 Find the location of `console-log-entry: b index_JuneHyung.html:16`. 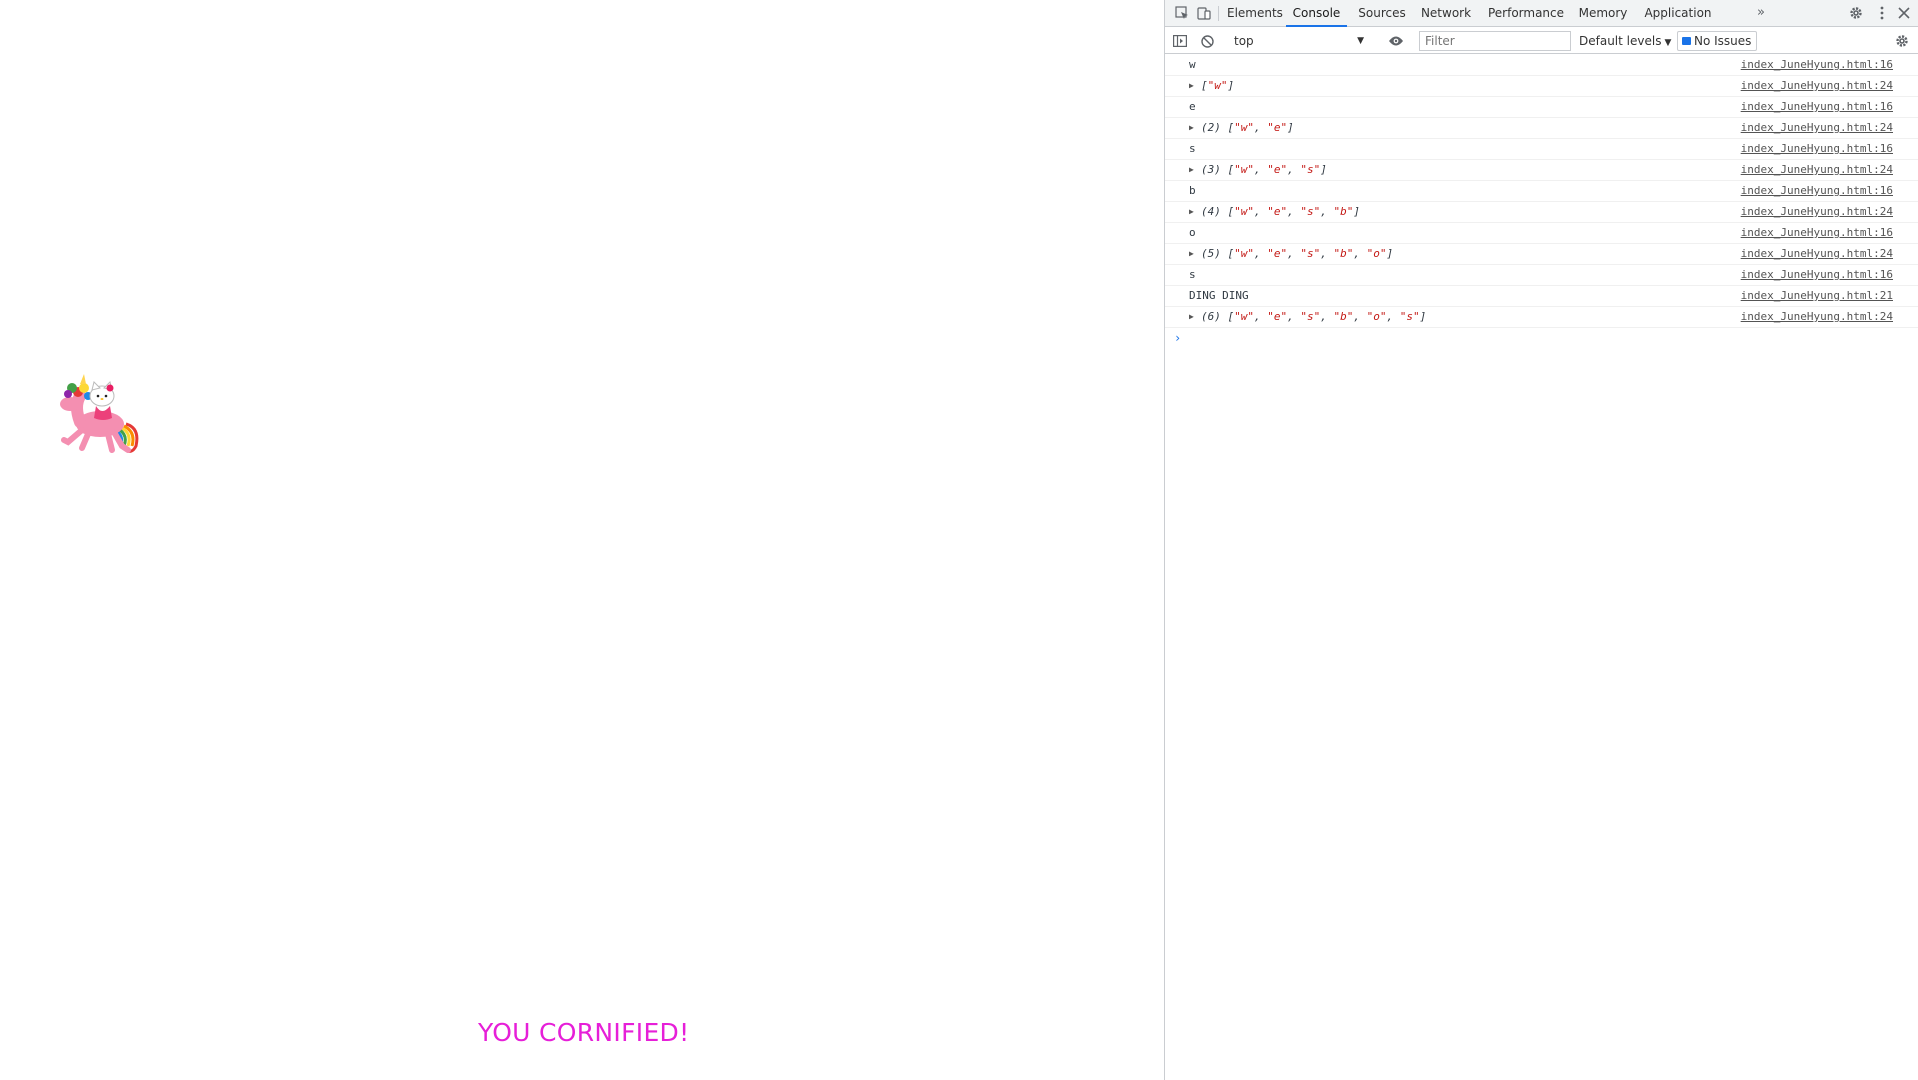

console-log-entry: b index_JuneHyung.html:16 is located at coordinates (1541, 191).